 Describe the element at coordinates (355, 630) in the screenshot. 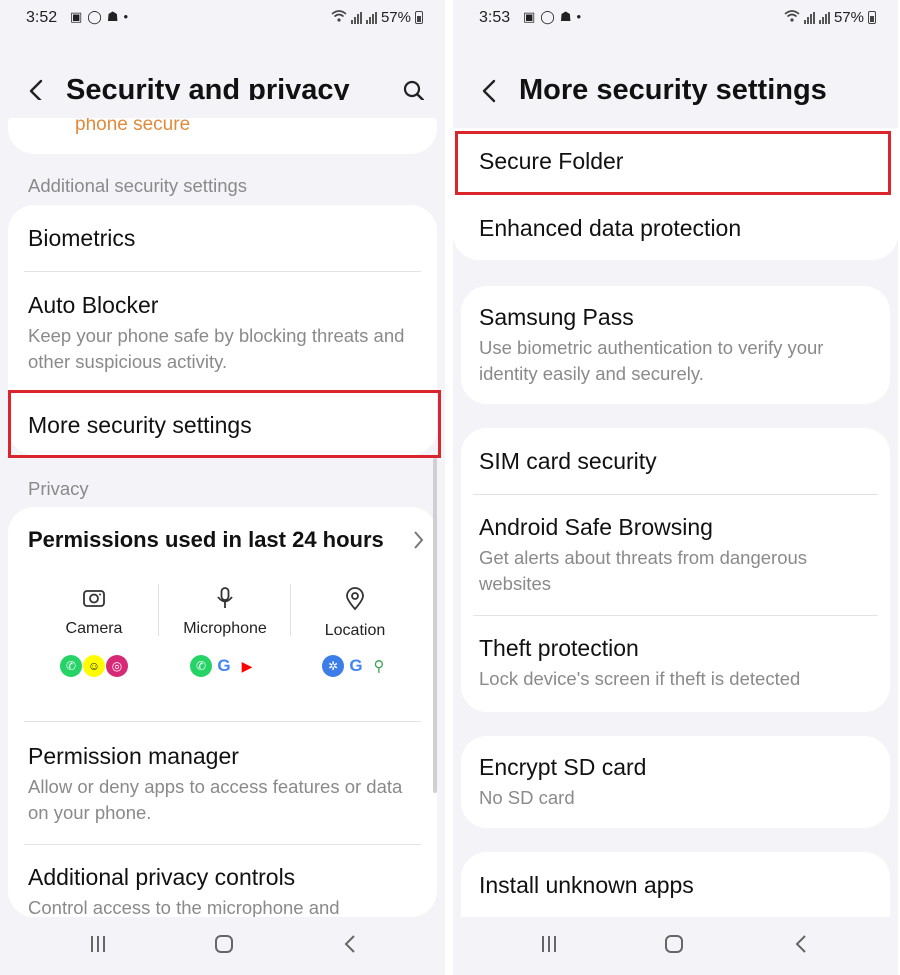

I see `location-label: Location` at that location.